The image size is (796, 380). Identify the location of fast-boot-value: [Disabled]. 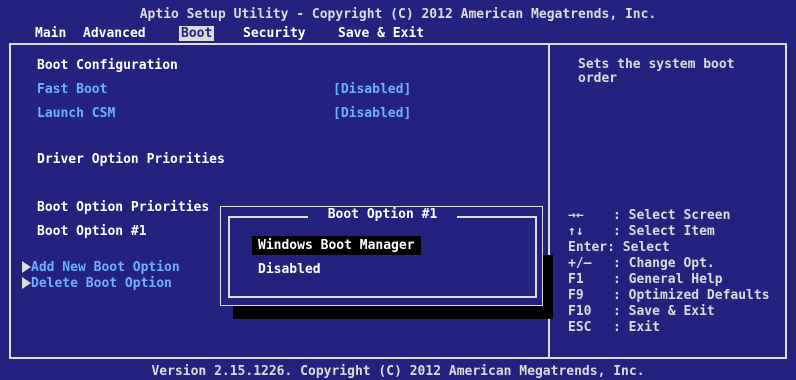
(372, 89).